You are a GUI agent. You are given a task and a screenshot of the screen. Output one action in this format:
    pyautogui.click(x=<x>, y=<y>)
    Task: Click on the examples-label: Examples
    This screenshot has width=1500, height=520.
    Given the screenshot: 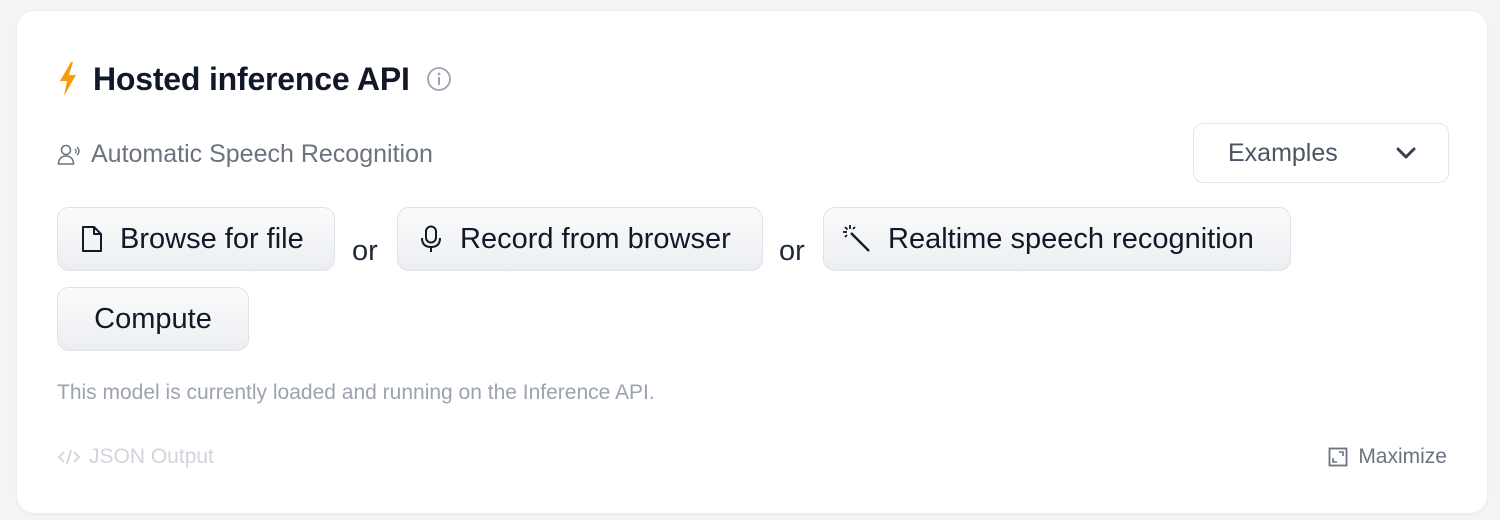 What is the action you would take?
    pyautogui.click(x=1283, y=152)
    